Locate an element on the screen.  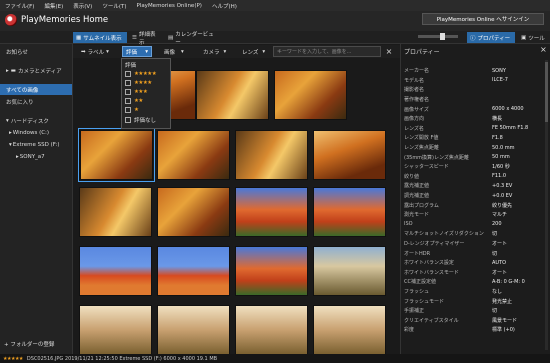
lens-filter: レンズ ▾ is located at coordinates (253, 51).